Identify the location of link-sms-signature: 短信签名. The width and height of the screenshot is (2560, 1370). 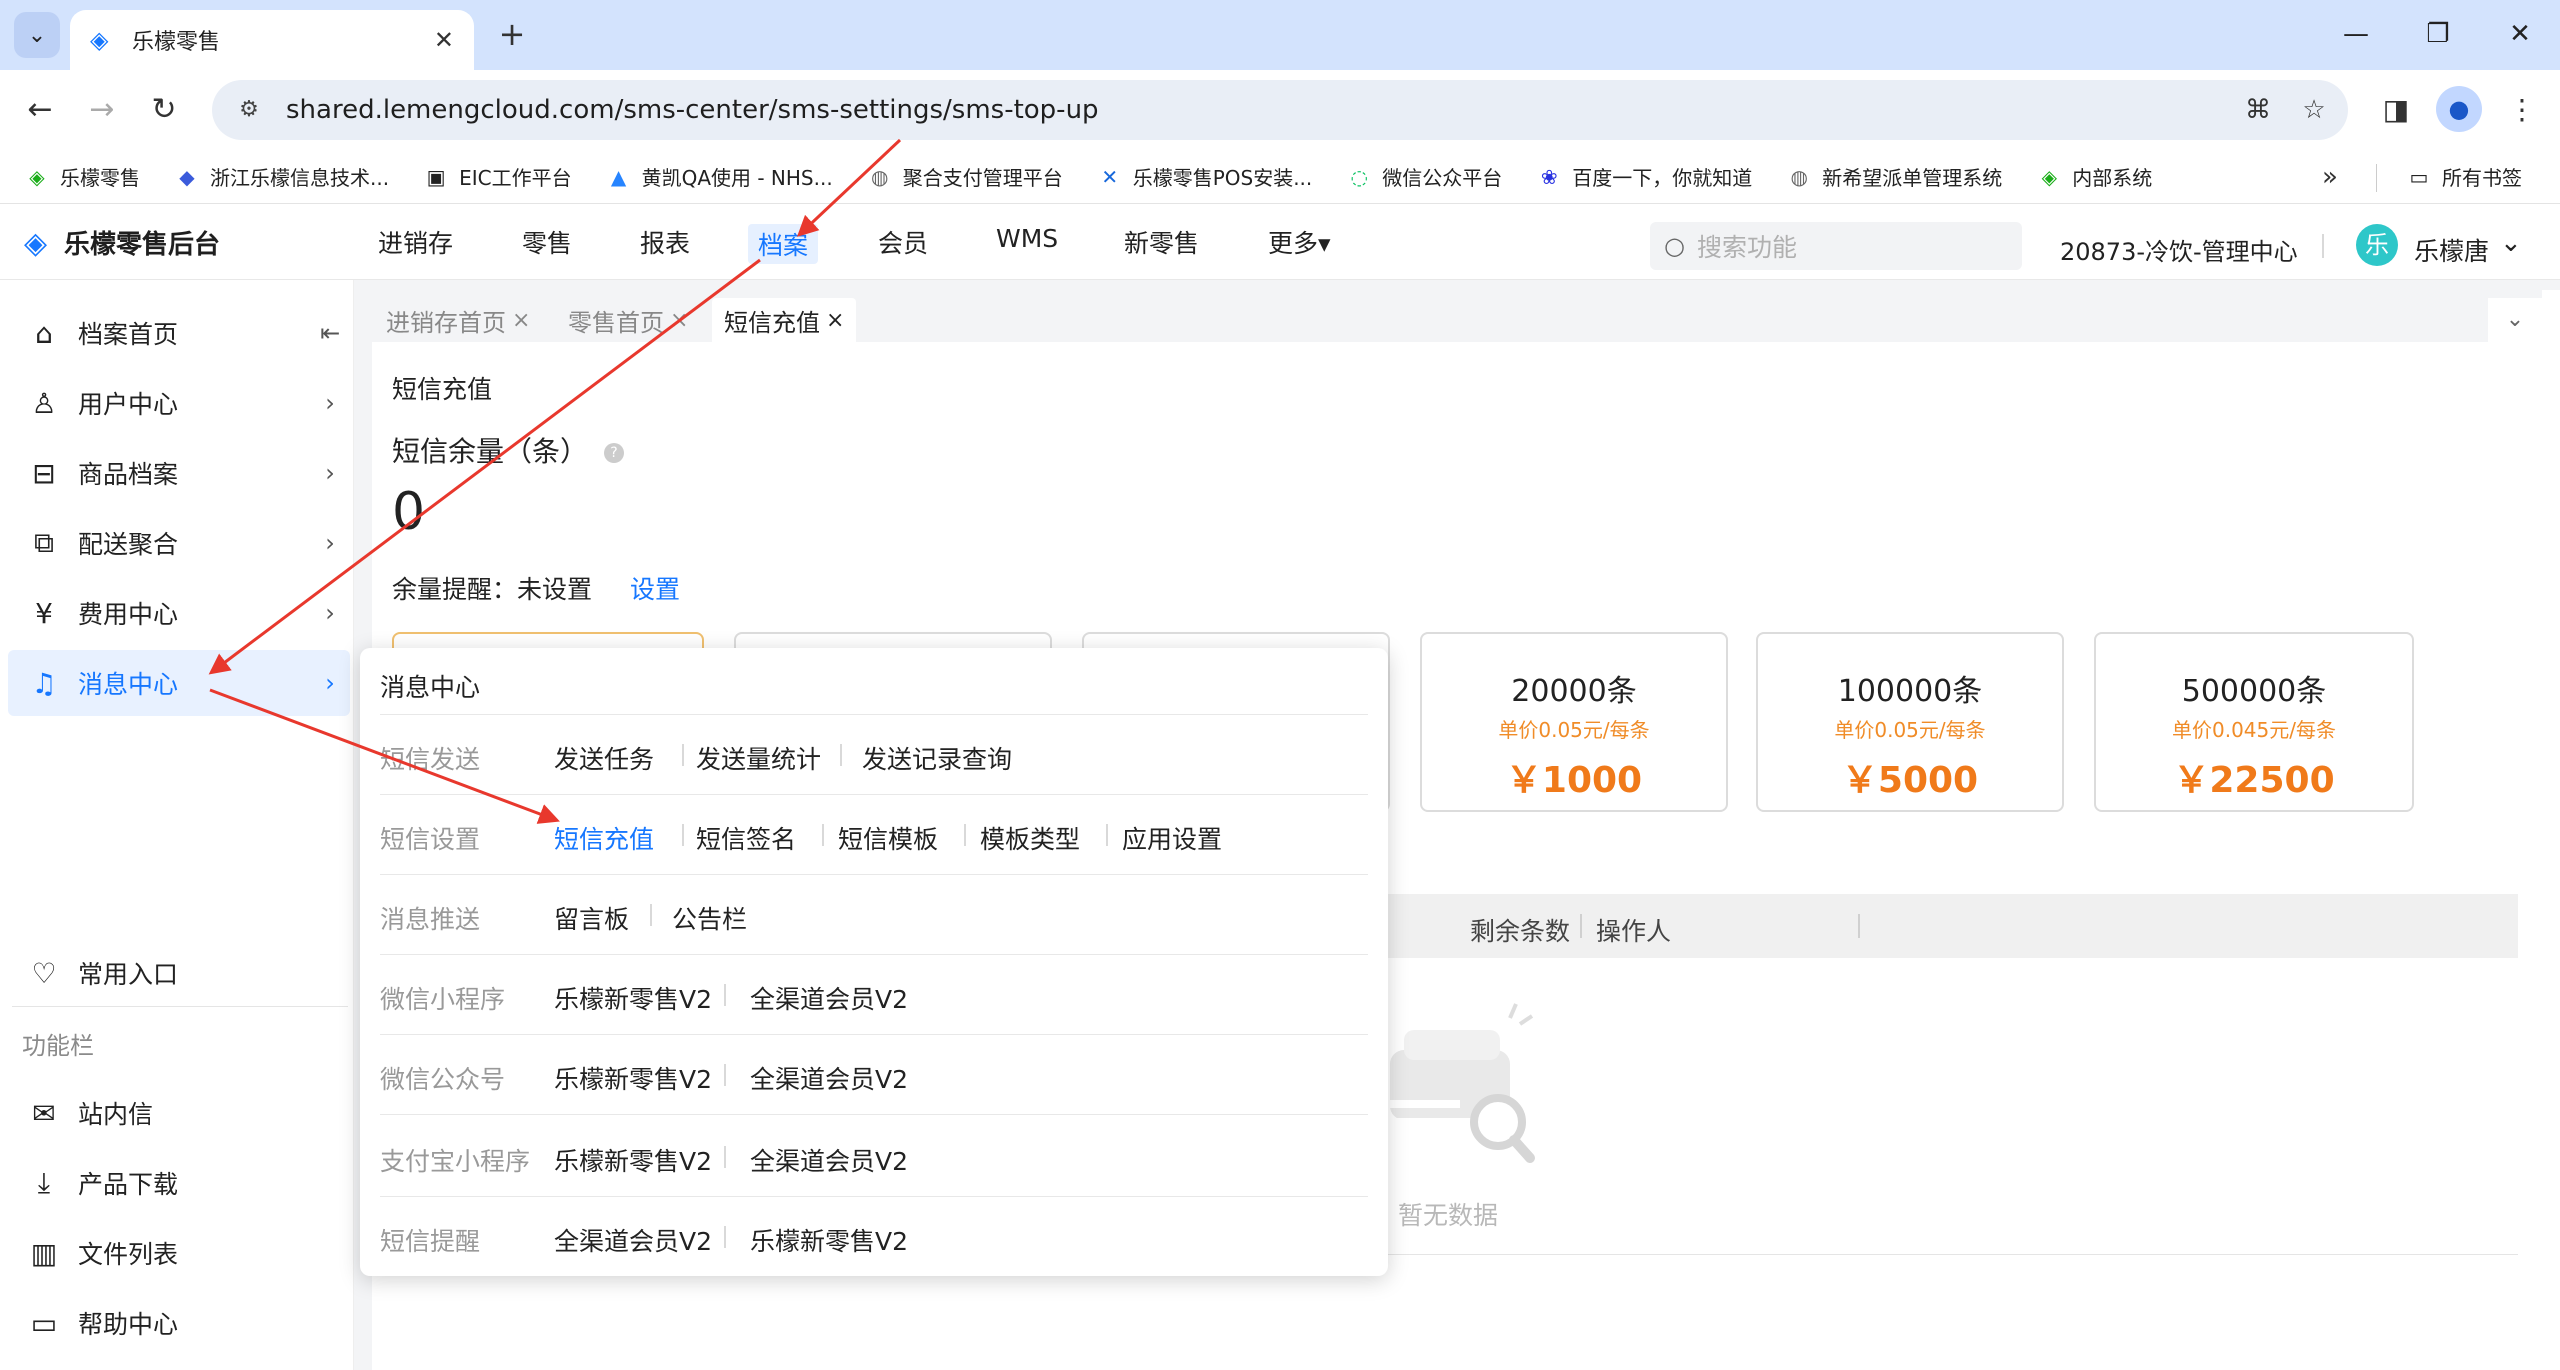
(746, 838).